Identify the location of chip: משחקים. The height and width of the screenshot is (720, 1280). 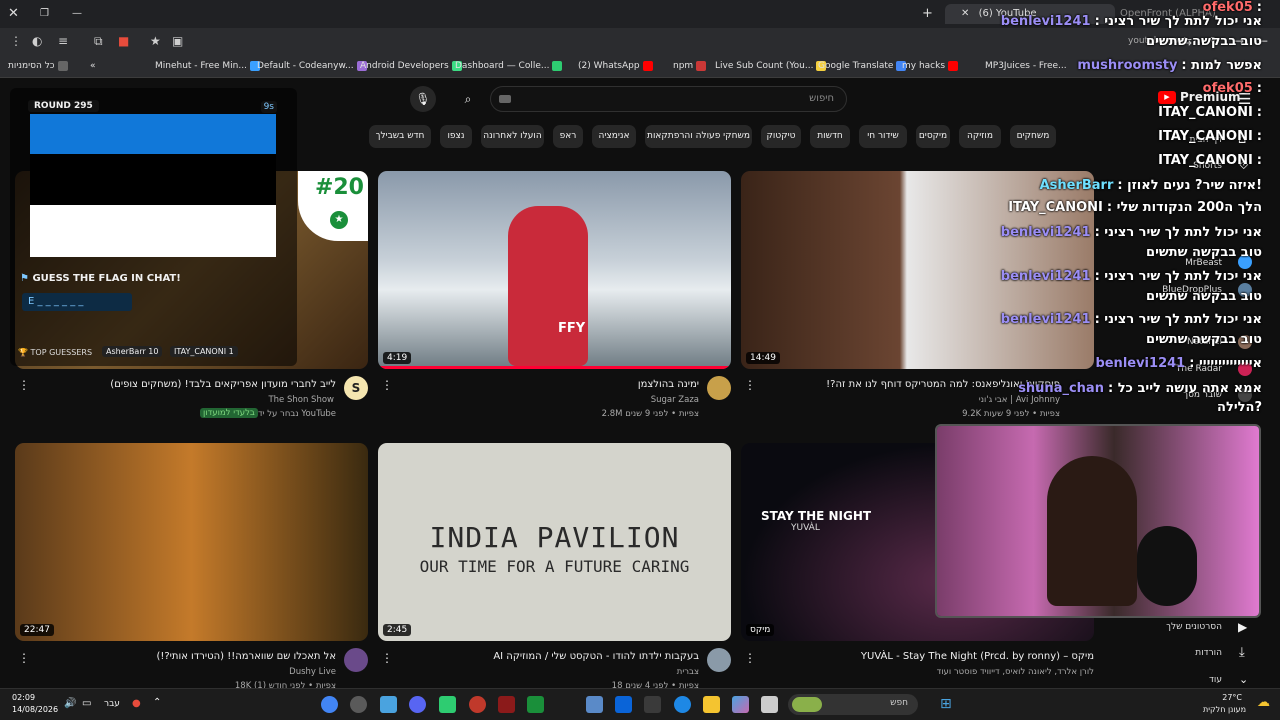
(1033, 136).